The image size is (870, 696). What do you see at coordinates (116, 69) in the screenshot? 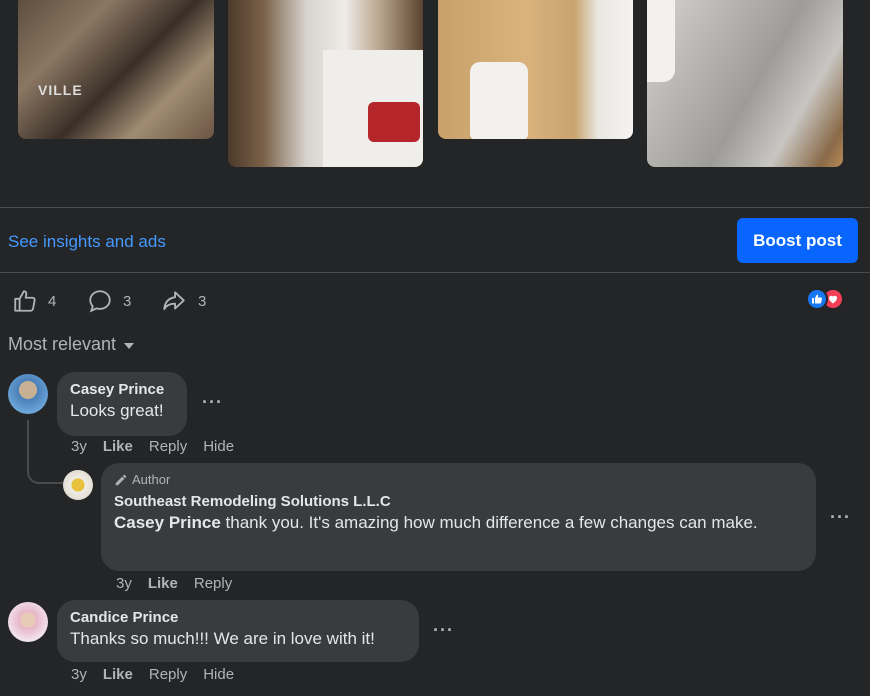
I see `post-photo-1: VILLE` at bounding box center [116, 69].